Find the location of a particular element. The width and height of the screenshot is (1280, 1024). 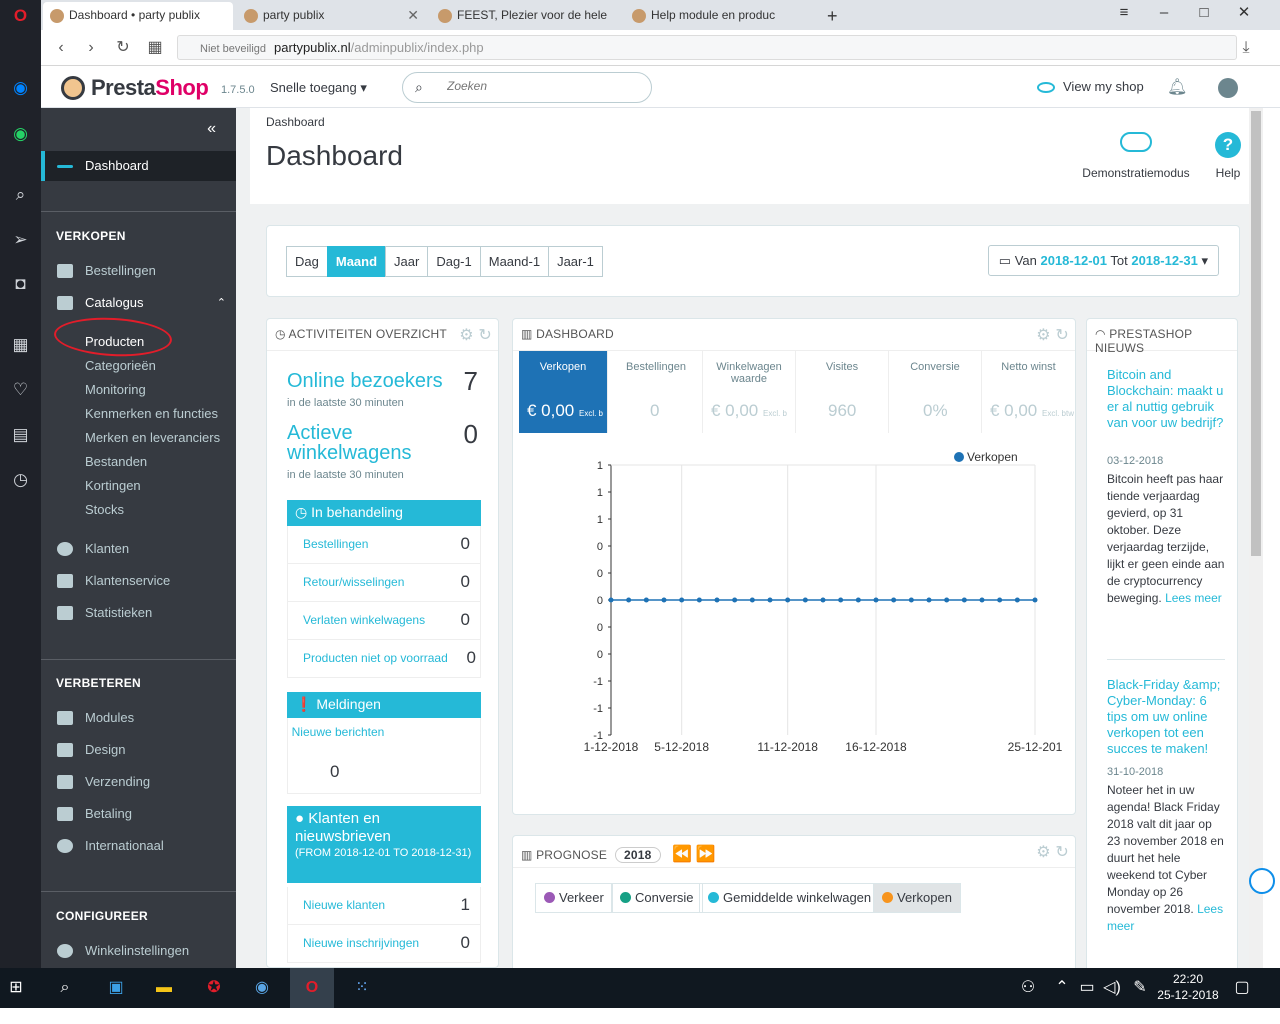

notifications-bell-icon: 🔔︎ is located at coordinates (1177, 87).